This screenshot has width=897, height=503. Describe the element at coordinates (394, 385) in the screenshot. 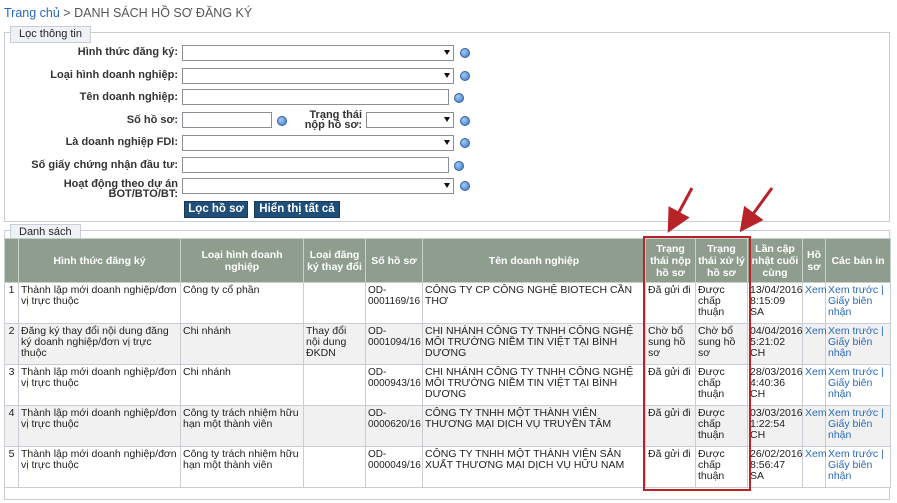

I see `cell-so-ho-so: OD-0000943/16` at that location.